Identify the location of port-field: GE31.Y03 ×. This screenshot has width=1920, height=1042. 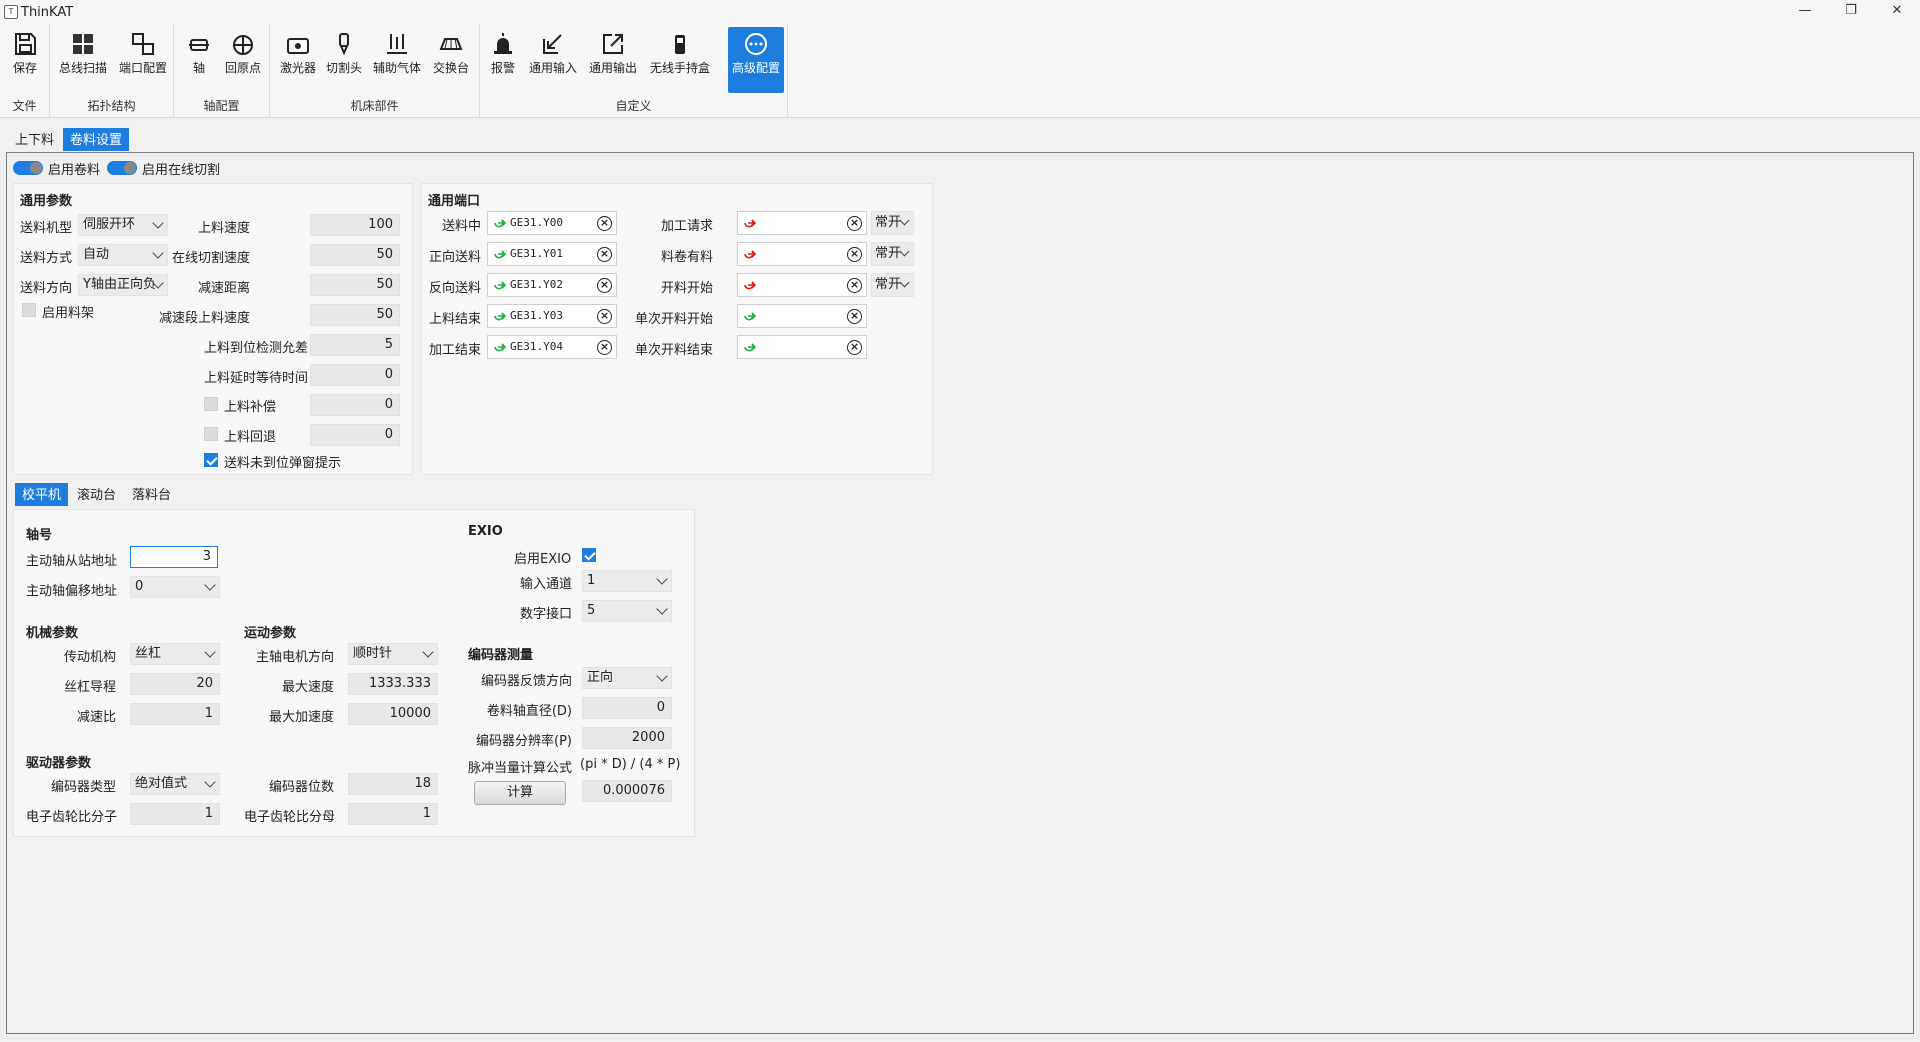
(552, 316).